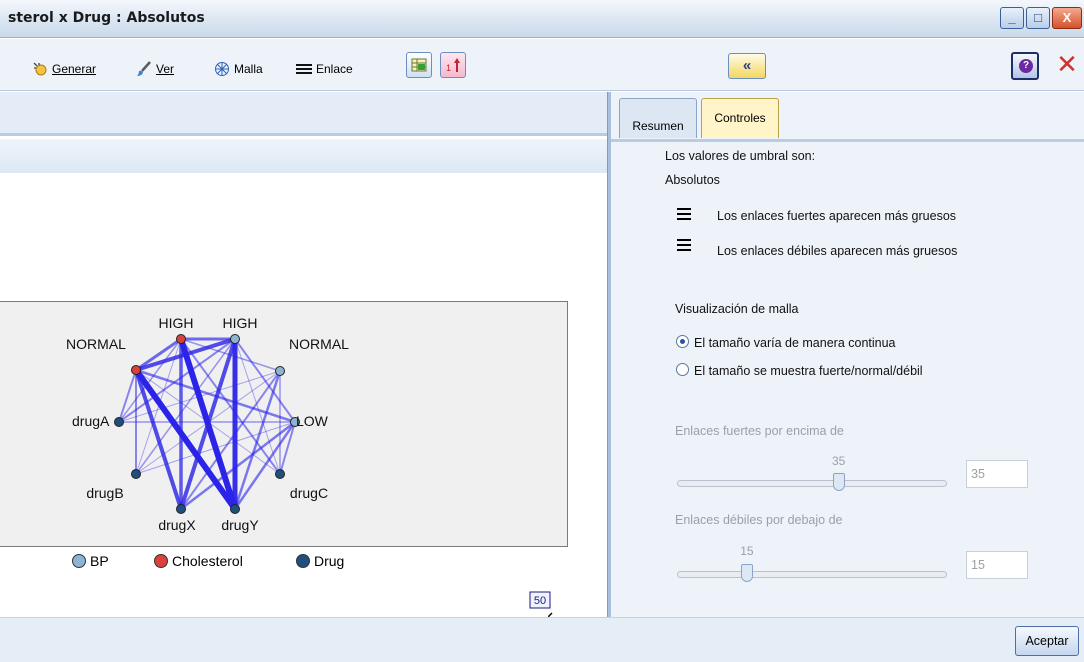  I want to click on tab-summary: Resumen, so click(658, 118).